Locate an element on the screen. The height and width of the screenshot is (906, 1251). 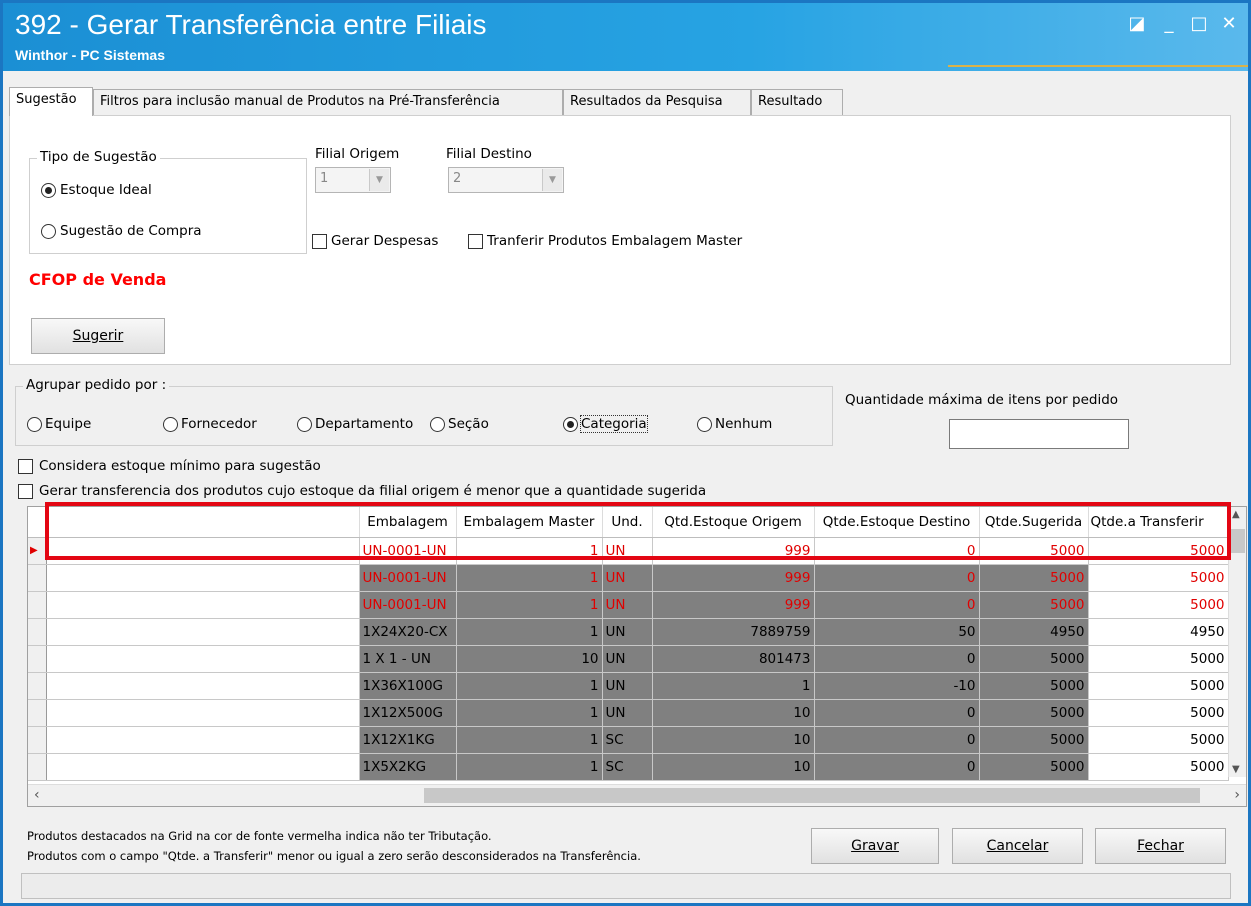
cell-qtd-estoque-origem: 7889759 is located at coordinates (733, 632).